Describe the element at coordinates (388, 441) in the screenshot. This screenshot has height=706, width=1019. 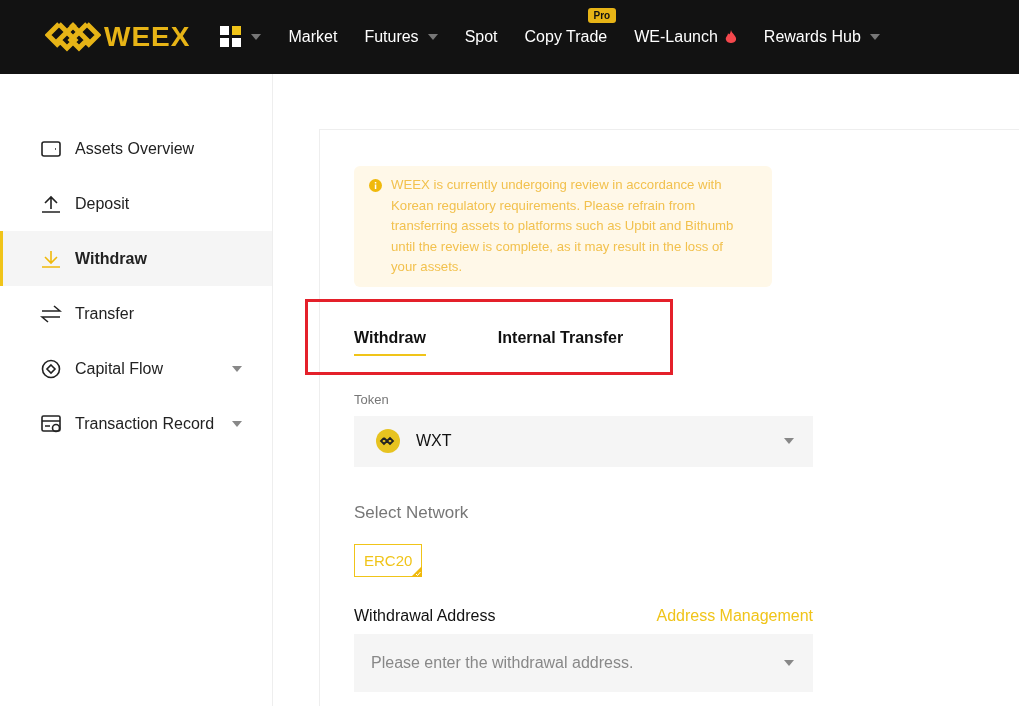
I see `coin-icon` at that location.